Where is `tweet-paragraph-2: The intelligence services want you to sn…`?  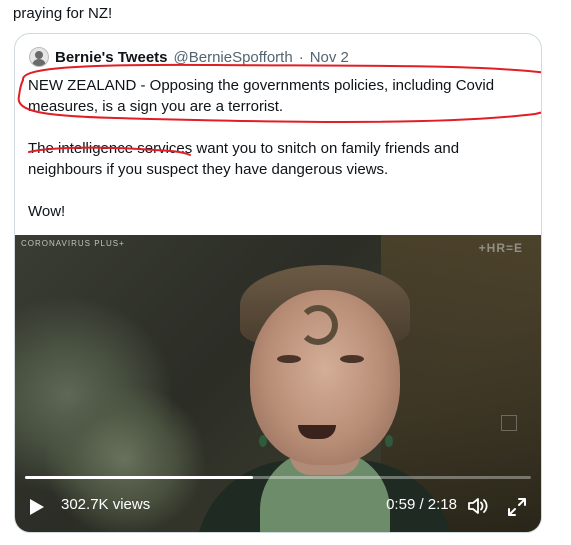 tweet-paragraph-2: The intelligence services want you to sn… is located at coordinates (244, 159).